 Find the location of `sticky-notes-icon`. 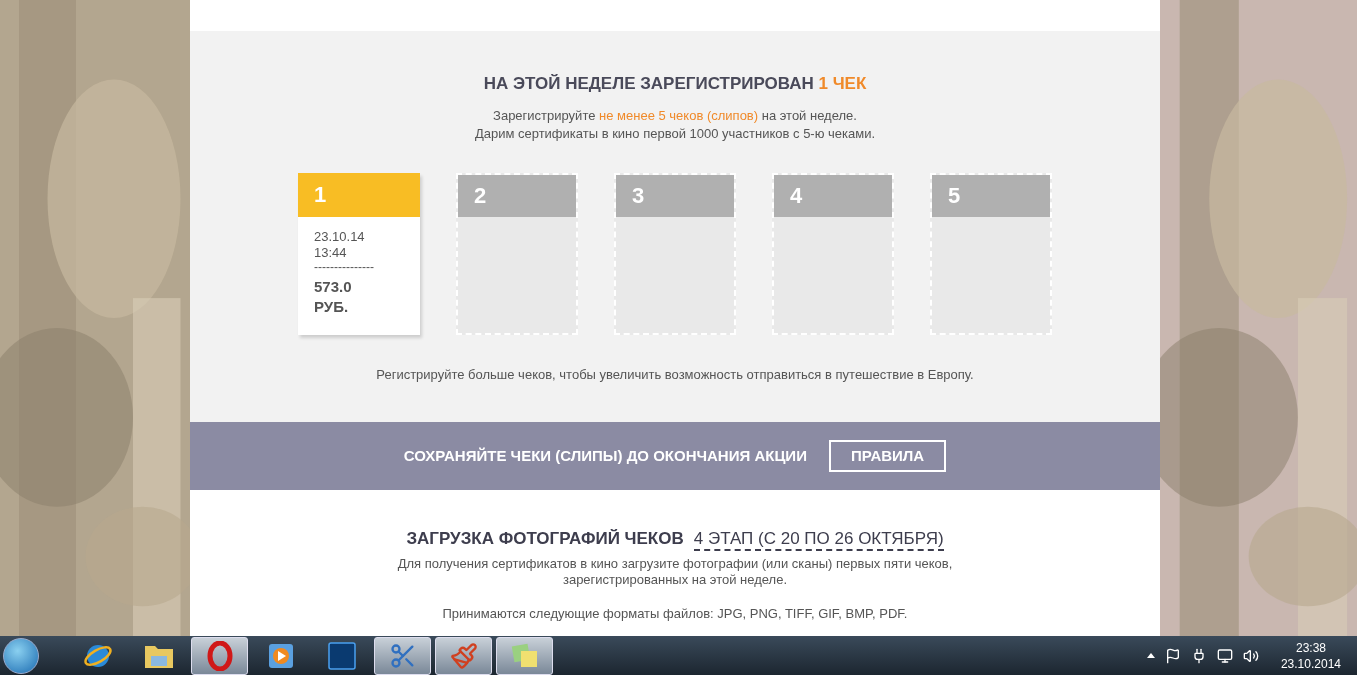

sticky-notes-icon is located at coordinates (524, 655).